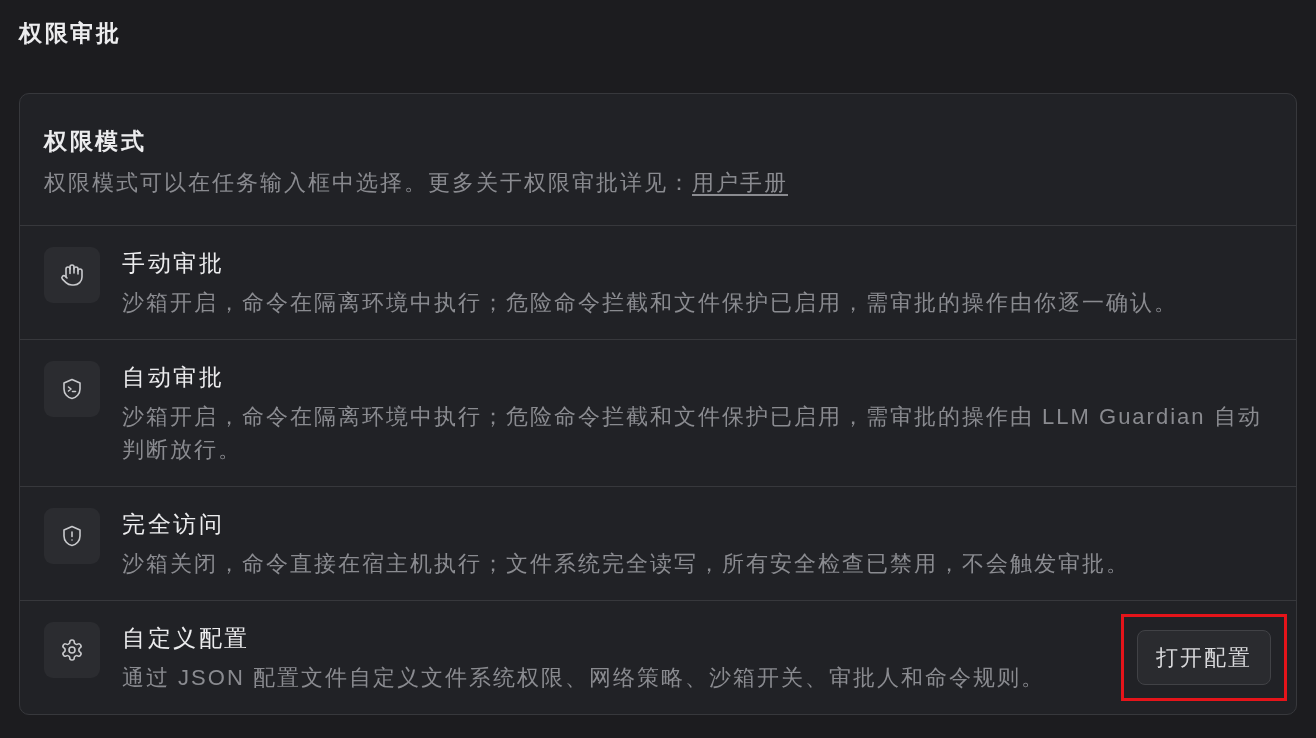  I want to click on mode-title: 自定义配置, so click(186, 638).